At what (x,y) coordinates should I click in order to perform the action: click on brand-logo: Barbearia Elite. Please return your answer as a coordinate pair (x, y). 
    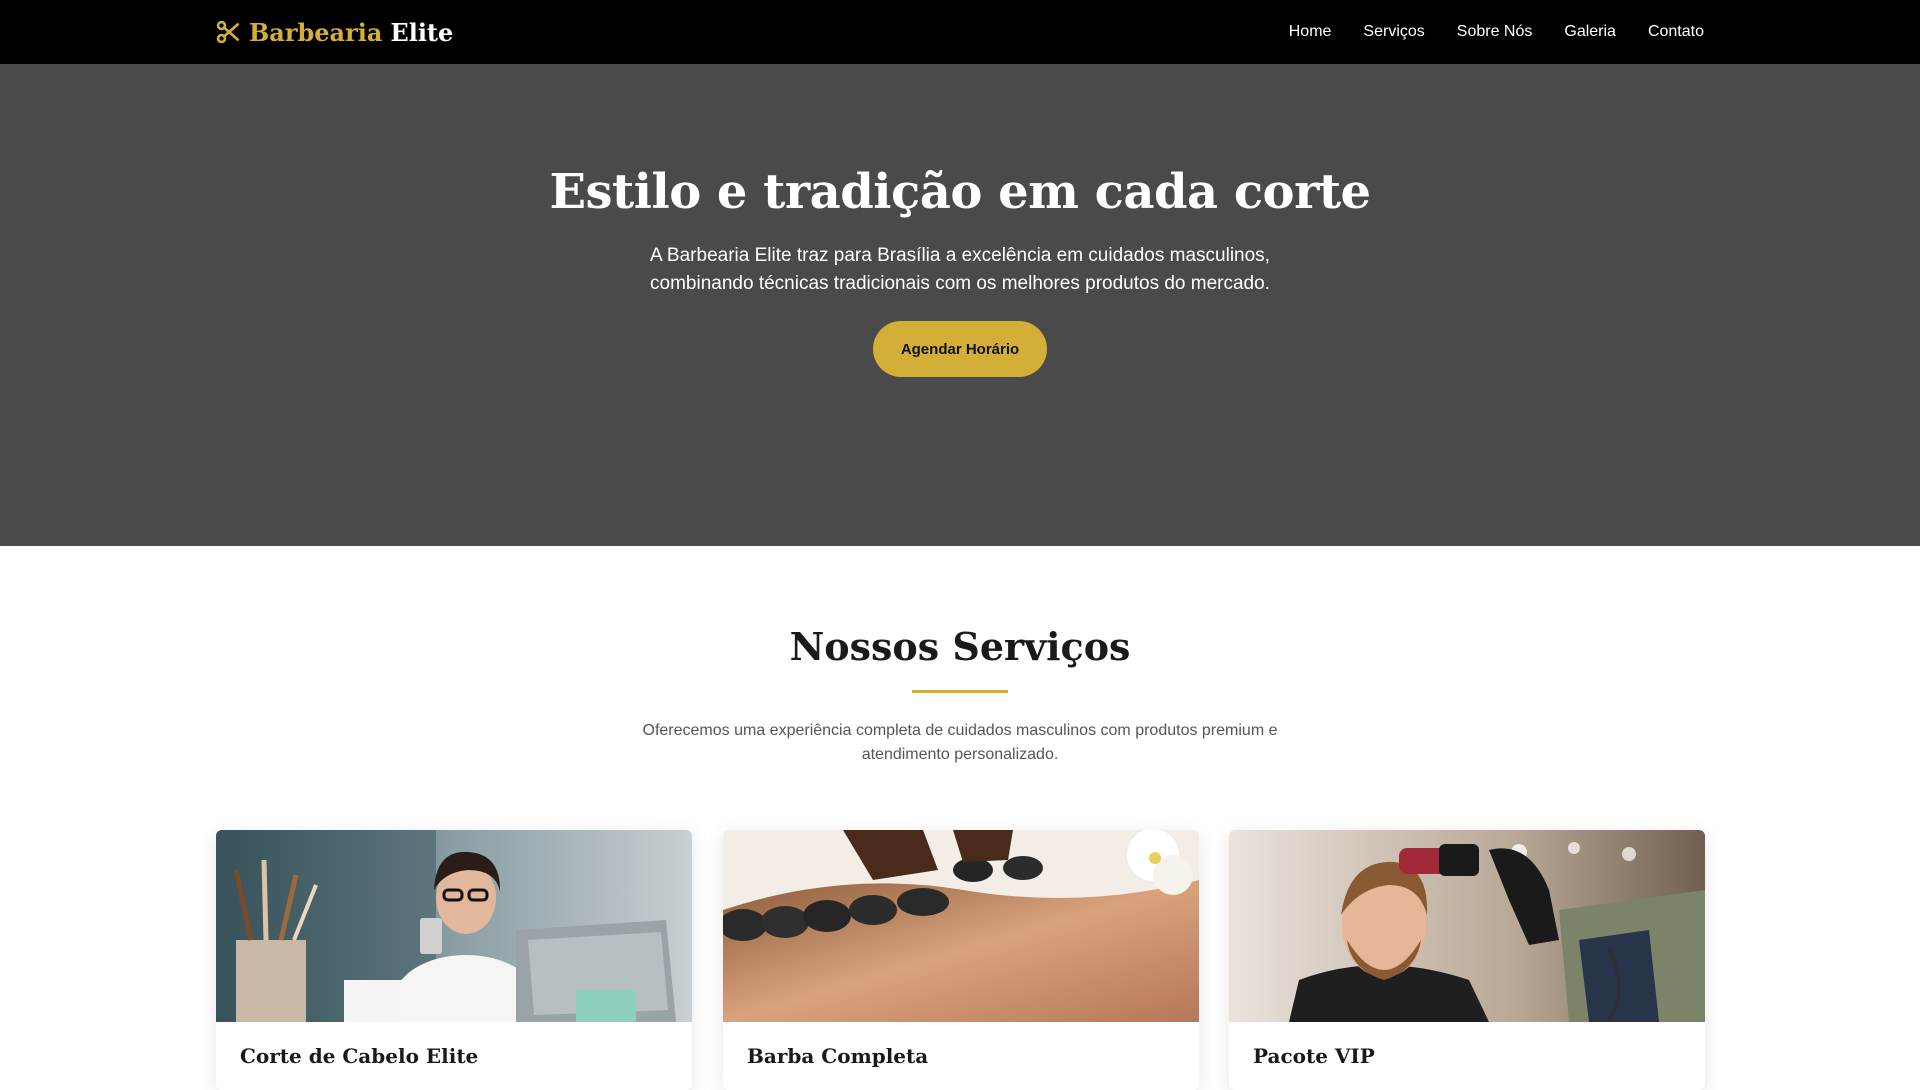
    Looking at the image, I should click on (334, 32).